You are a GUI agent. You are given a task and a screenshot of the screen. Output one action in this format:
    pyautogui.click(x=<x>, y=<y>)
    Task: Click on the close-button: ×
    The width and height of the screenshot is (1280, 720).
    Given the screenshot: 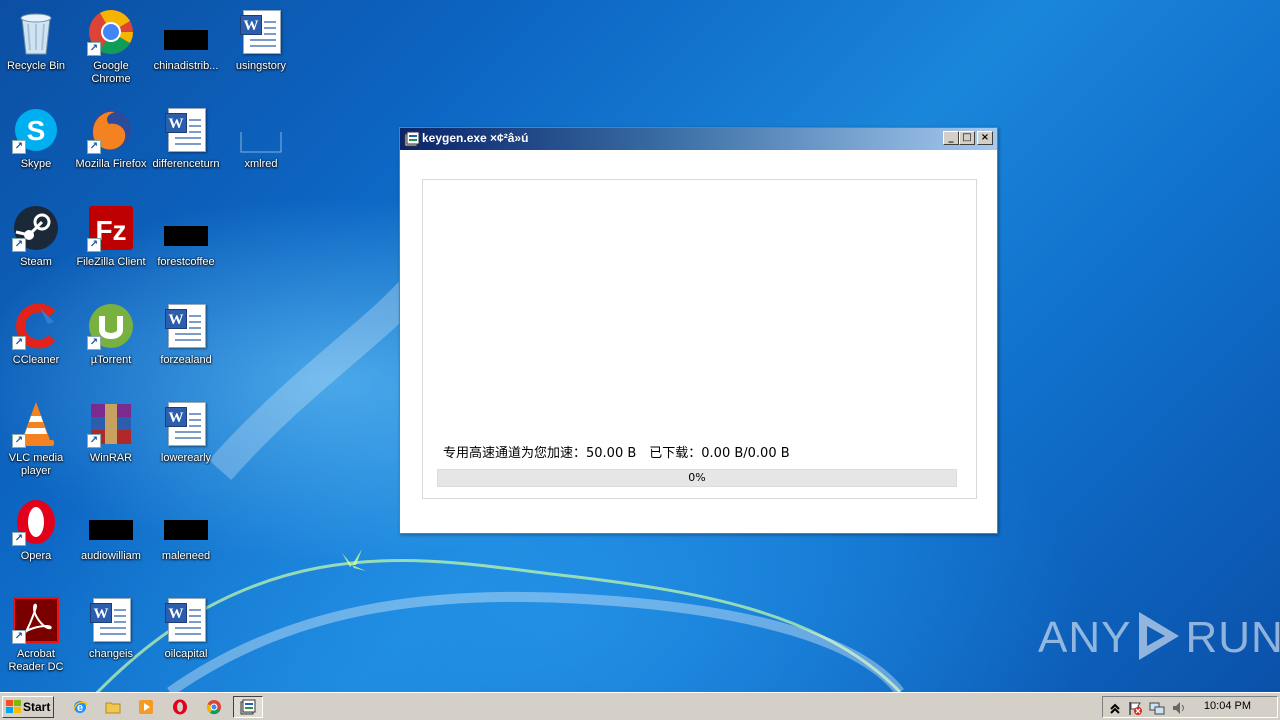 What is the action you would take?
    pyautogui.click(x=985, y=138)
    